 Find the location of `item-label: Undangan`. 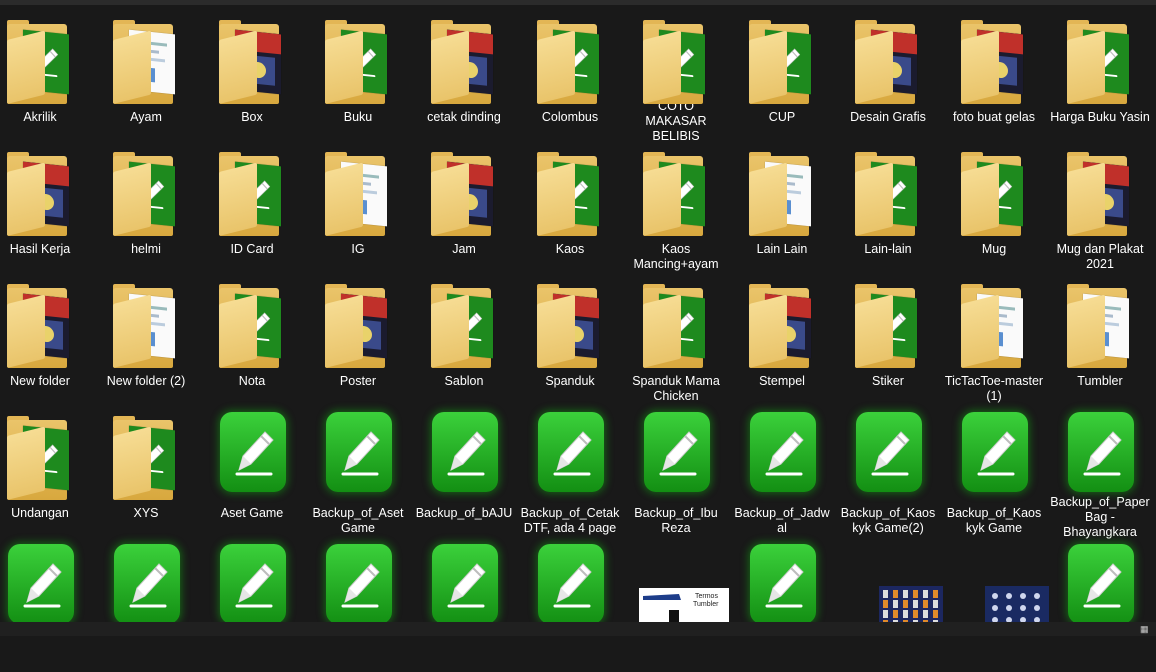

item-label: Undangan is located at coordinates (40, 513).